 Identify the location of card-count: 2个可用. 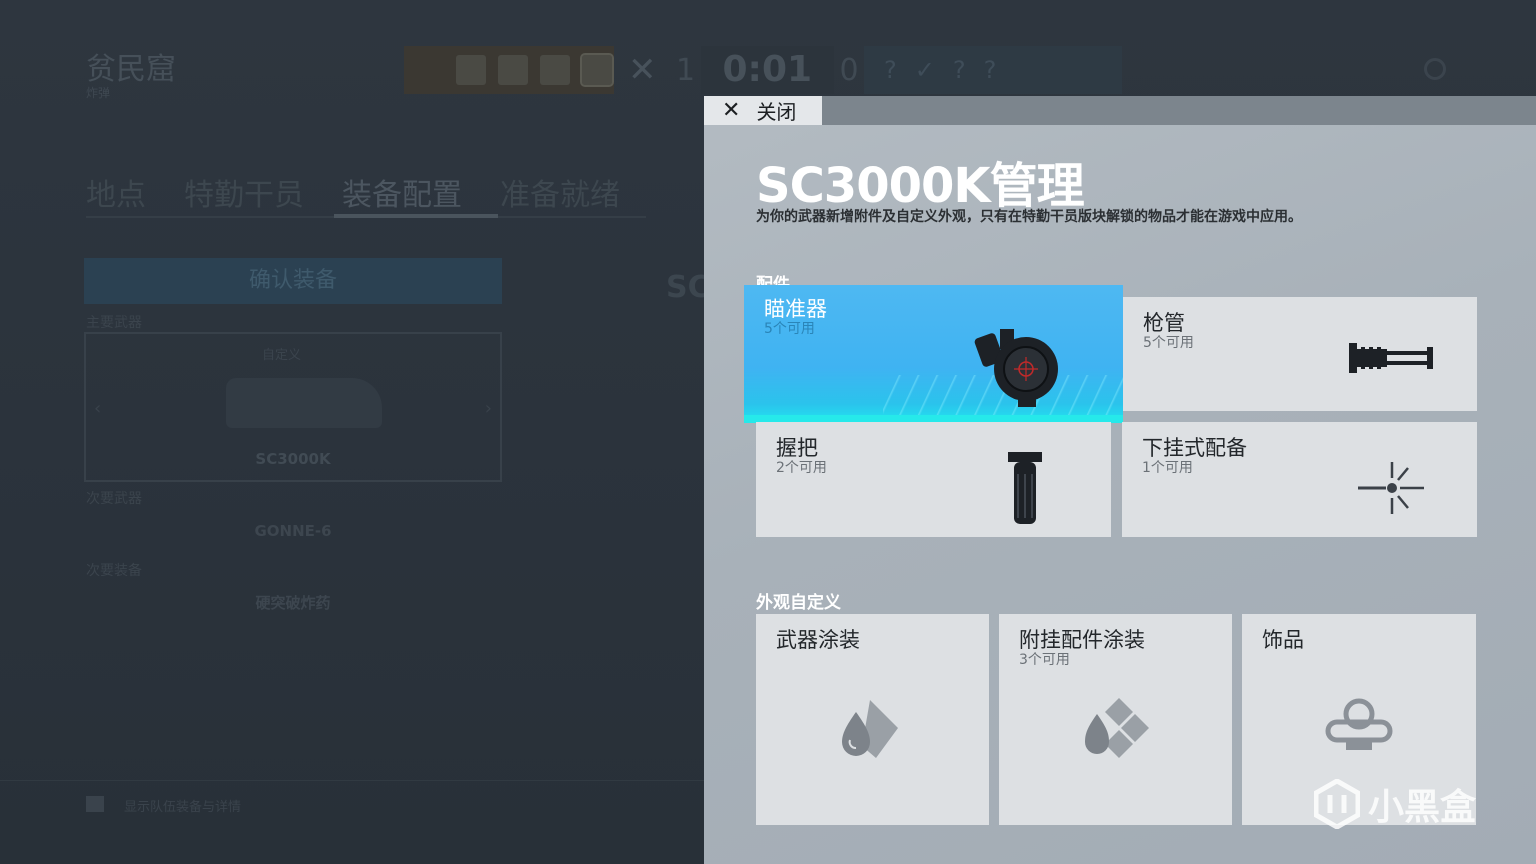
(801, 468).